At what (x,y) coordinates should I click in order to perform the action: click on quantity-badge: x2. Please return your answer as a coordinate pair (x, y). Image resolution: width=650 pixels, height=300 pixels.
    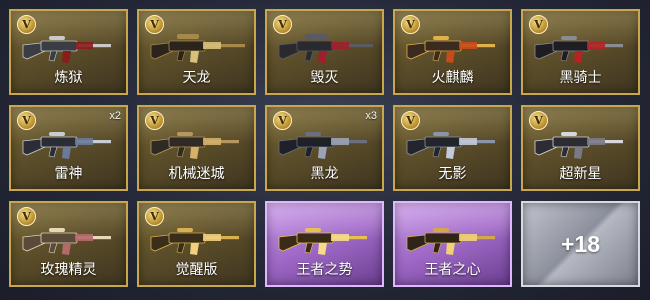
    Looking at the image, I should click on (115, 116).